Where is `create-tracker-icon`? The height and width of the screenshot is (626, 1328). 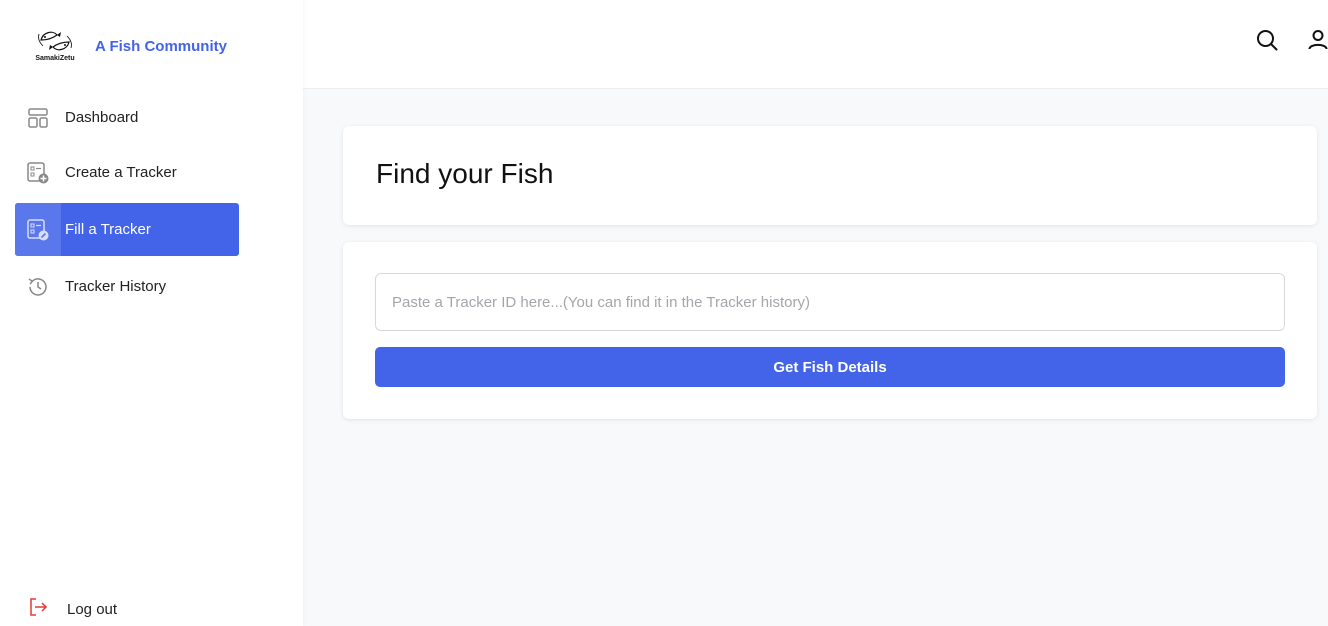
create-tracker-icon is located at coordinates (38, 173).